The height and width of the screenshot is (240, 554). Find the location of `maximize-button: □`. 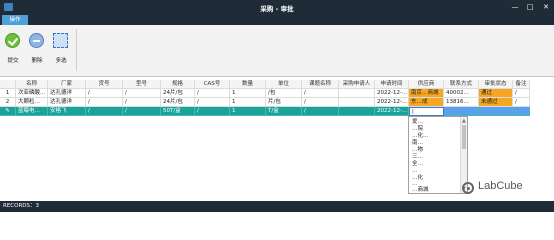

maximize-button: □ is located at coordinates (530, 7).